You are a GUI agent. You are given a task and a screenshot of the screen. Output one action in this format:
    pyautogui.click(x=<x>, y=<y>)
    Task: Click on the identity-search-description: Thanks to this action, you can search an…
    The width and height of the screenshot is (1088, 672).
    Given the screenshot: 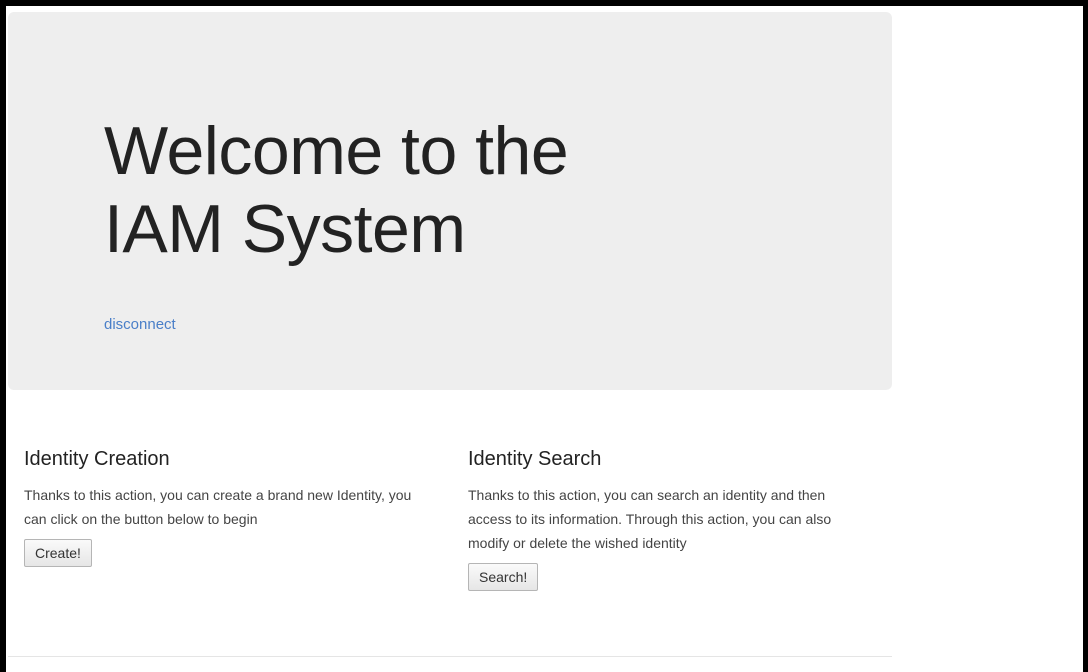 What is the action you would take?
    pyautogui.click(x=650, y=519)
    